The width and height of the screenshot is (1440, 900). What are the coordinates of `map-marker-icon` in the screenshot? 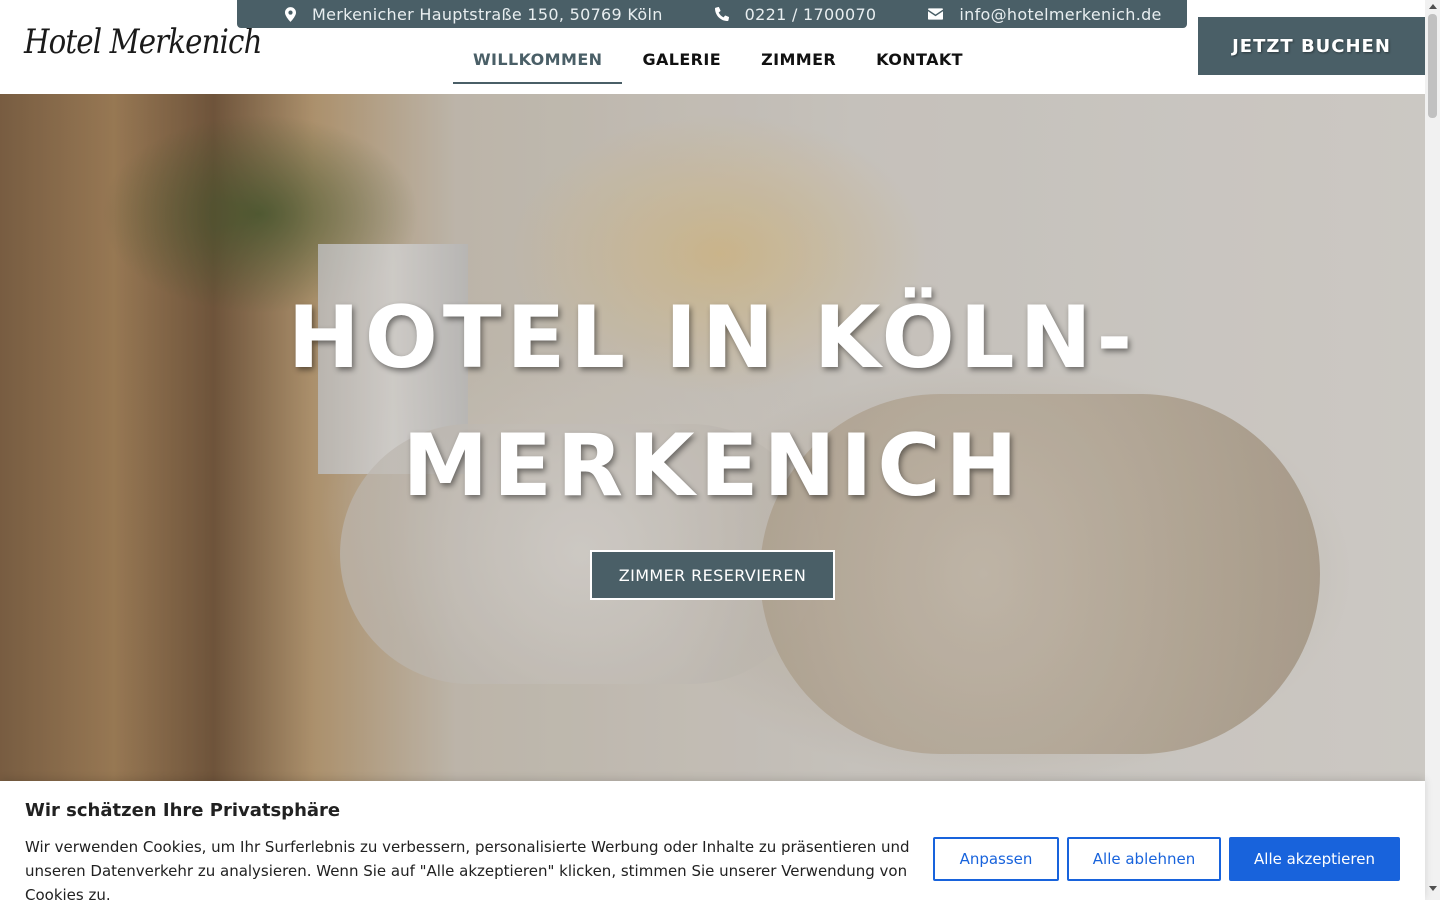 It's located at (290, 14).